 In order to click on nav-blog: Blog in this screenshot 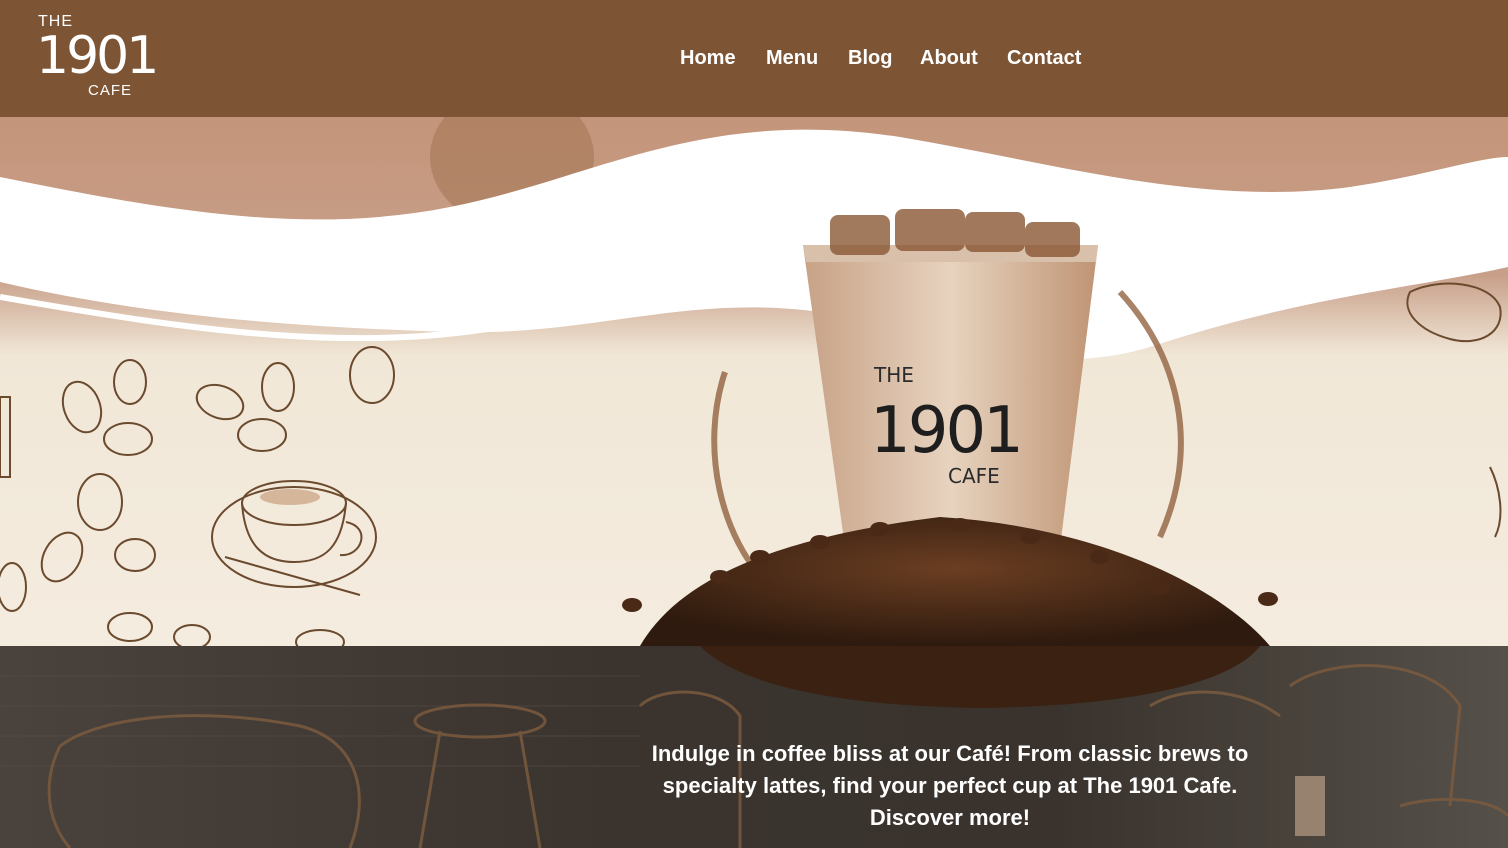, I will do `click(870, 58)`.